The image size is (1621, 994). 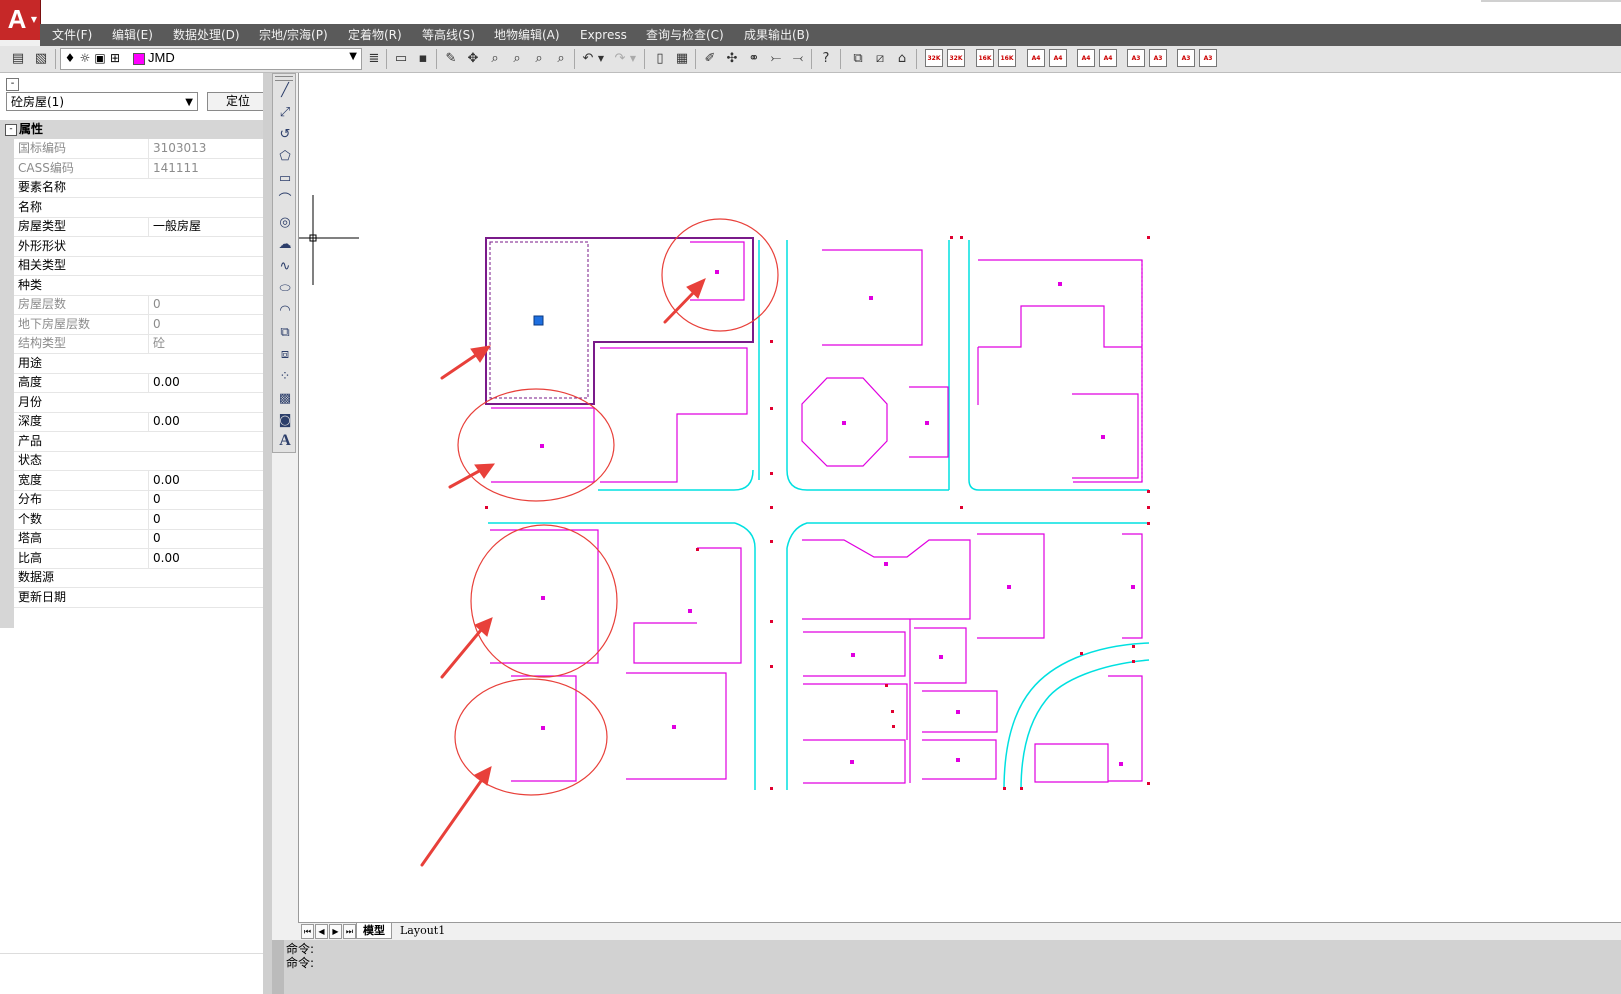 I want to click on move-icon: ✣, so click(x=732, y=59).